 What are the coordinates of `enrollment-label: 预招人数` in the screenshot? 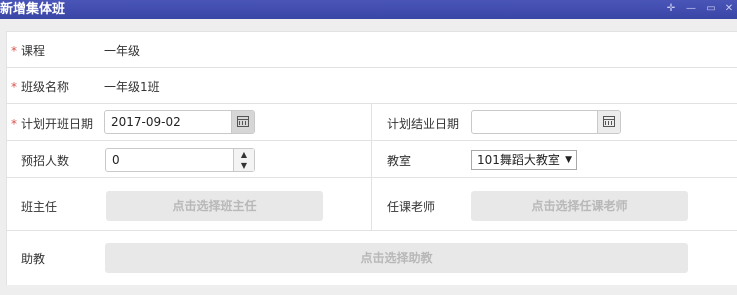 It's located at (45, 161).